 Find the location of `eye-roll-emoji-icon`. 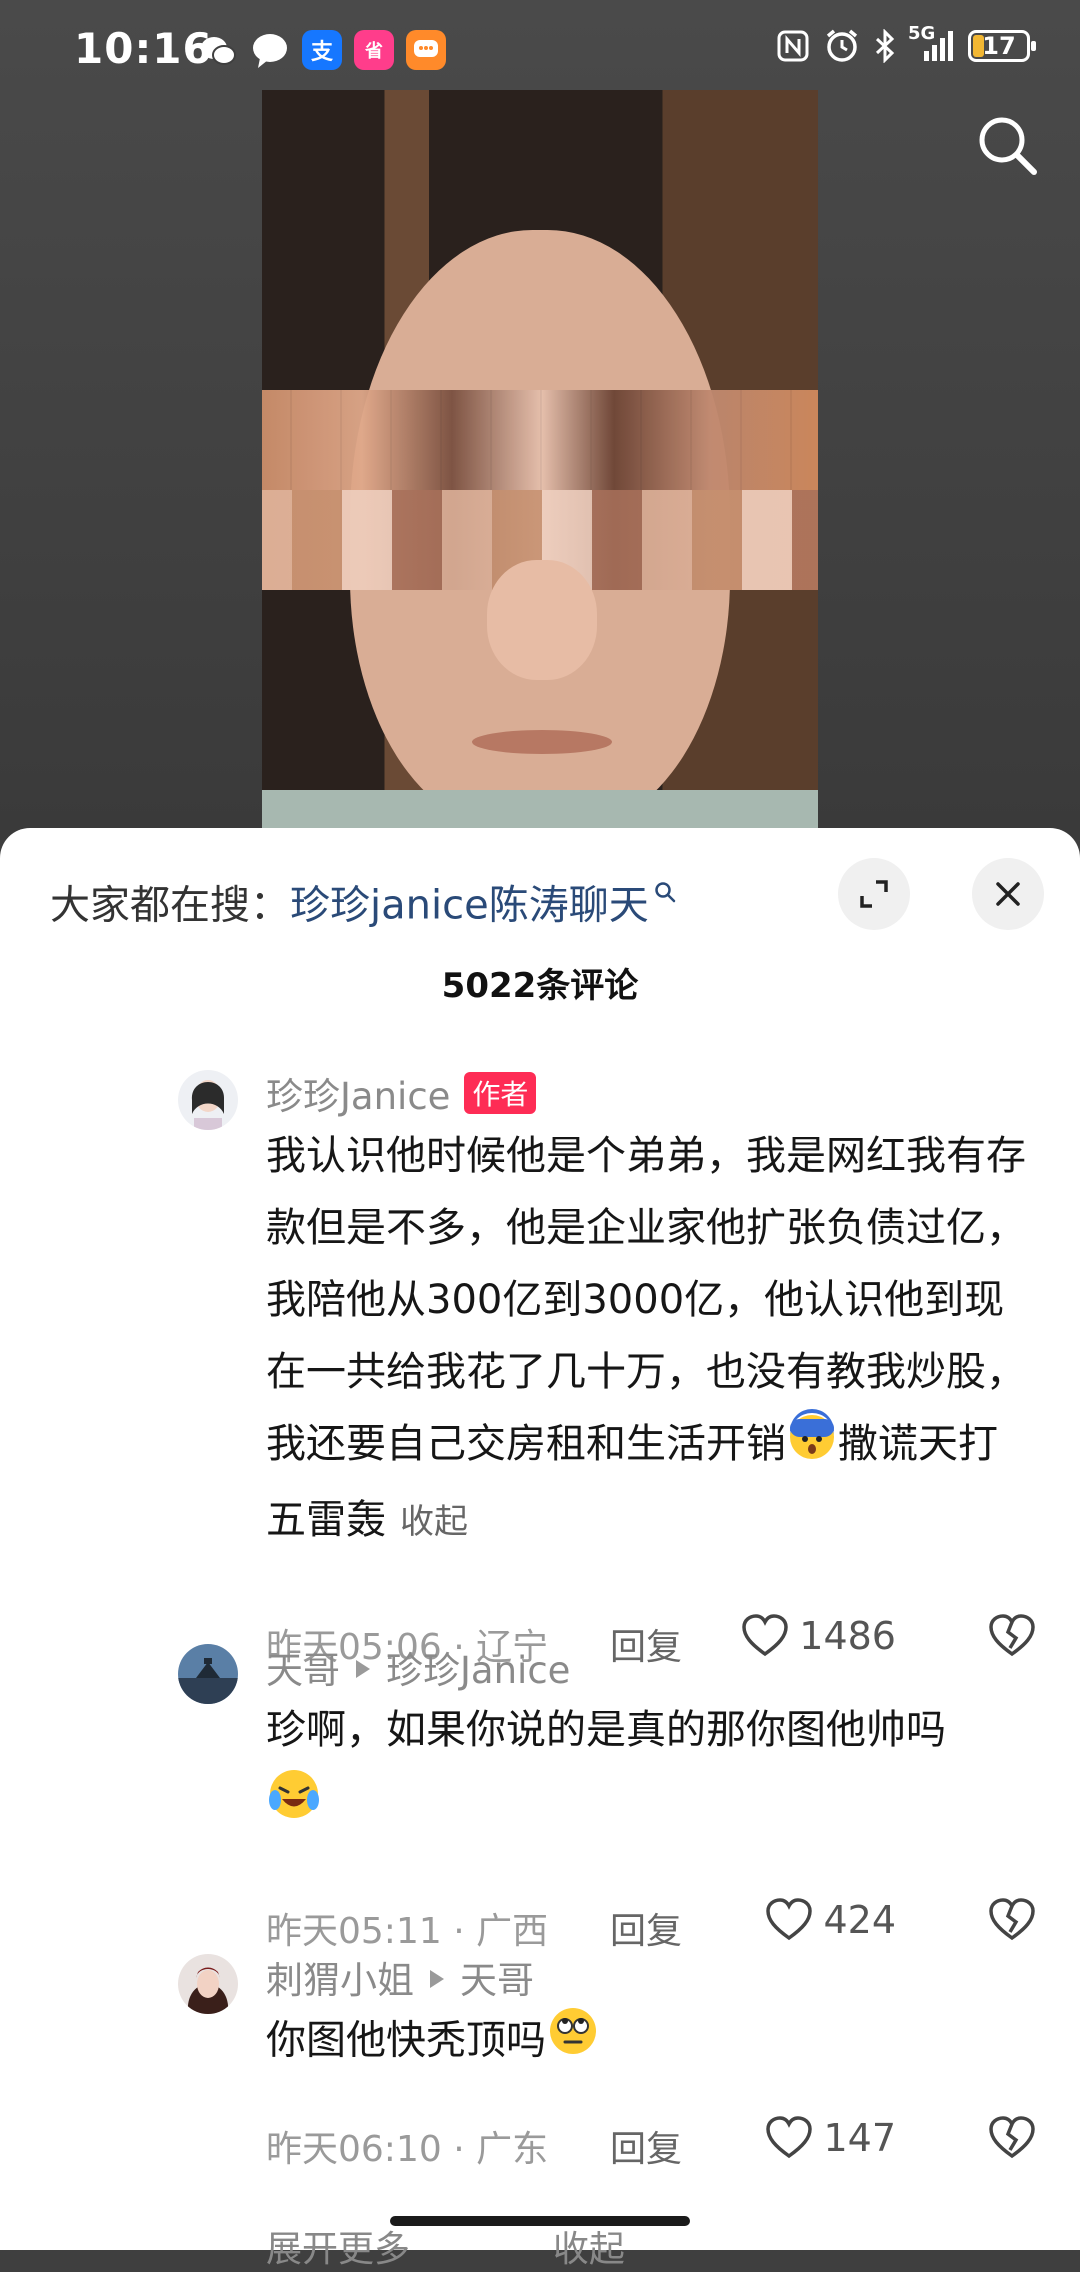

eye-roll-emoji-icon is located at coordinates (573, 2042).